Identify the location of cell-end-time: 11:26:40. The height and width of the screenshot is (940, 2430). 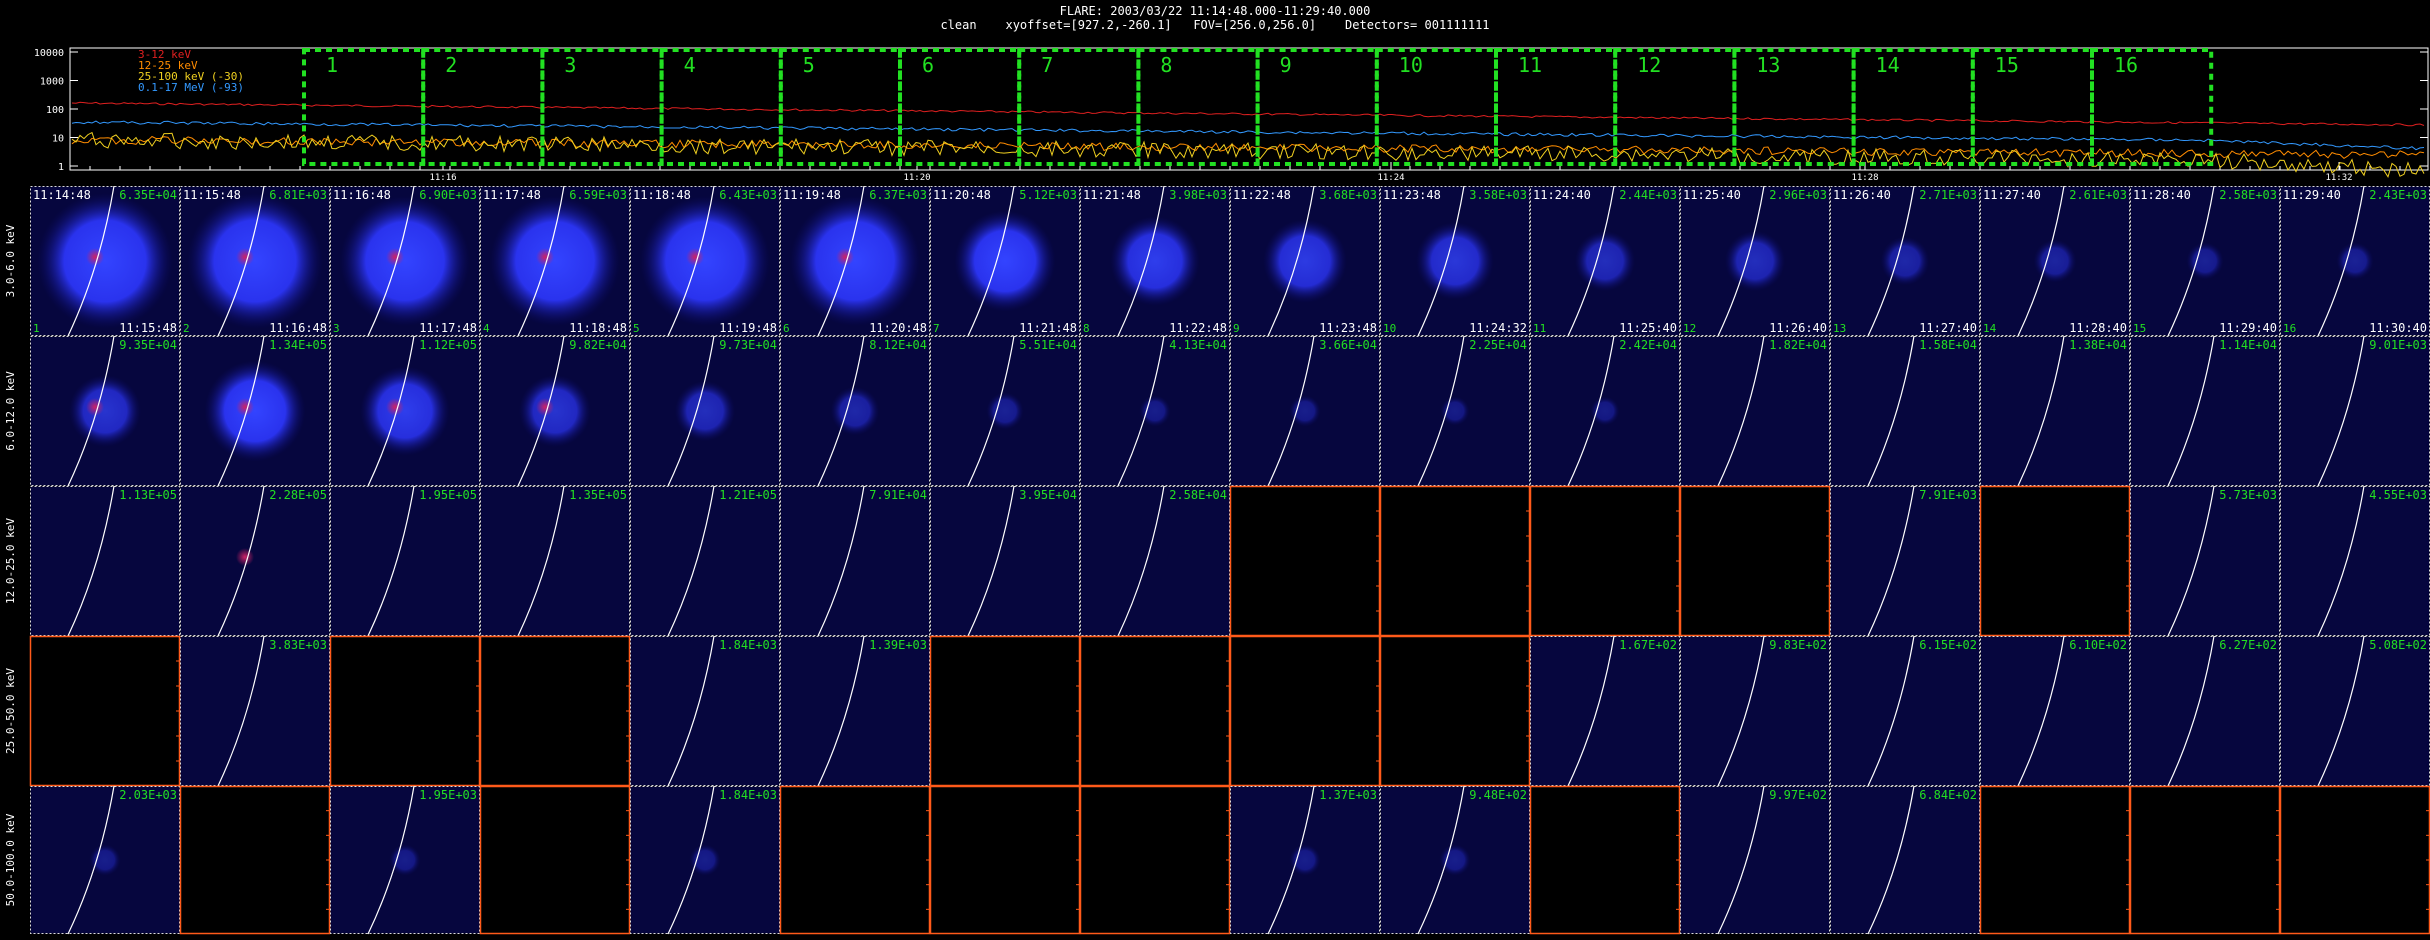
(1798, 328).